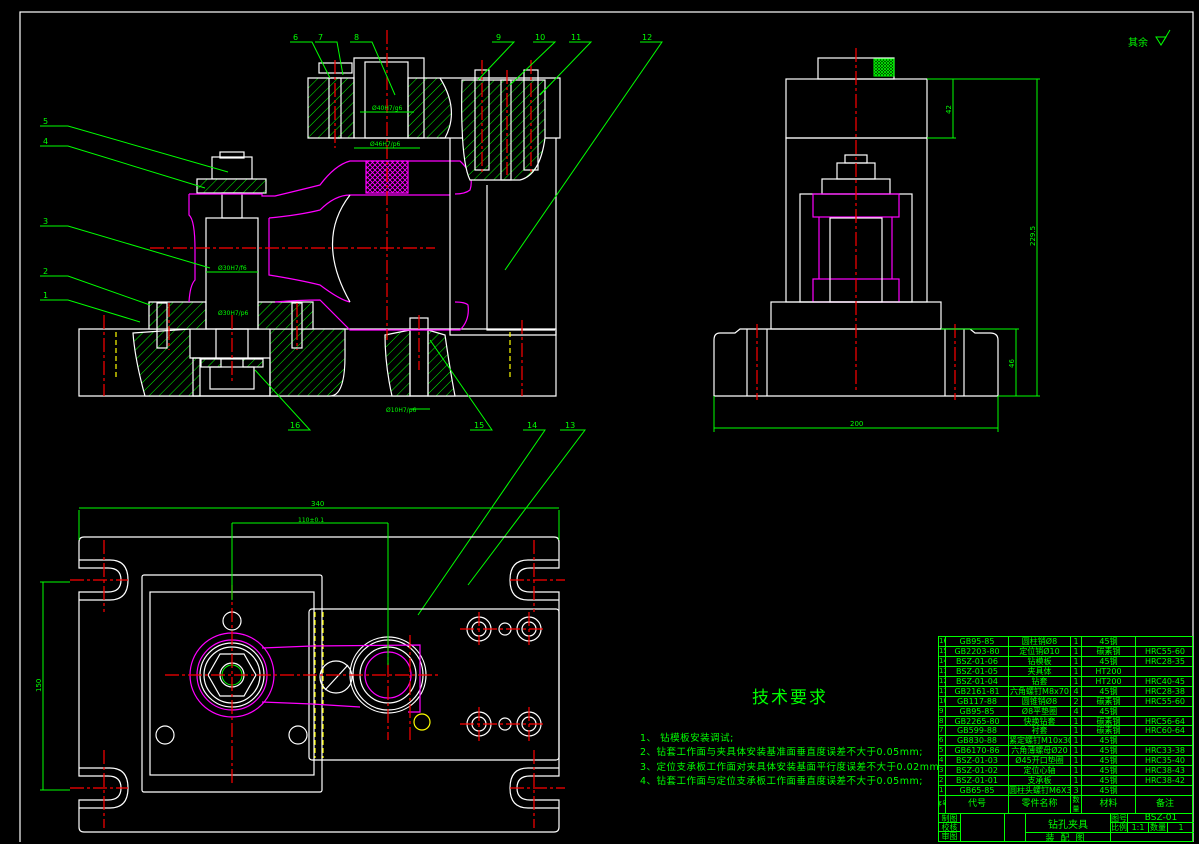  What do you see at coordinates (45, 295) in the screenshot?
I see `part-number-1: 1` at bounding box center [45, 295].